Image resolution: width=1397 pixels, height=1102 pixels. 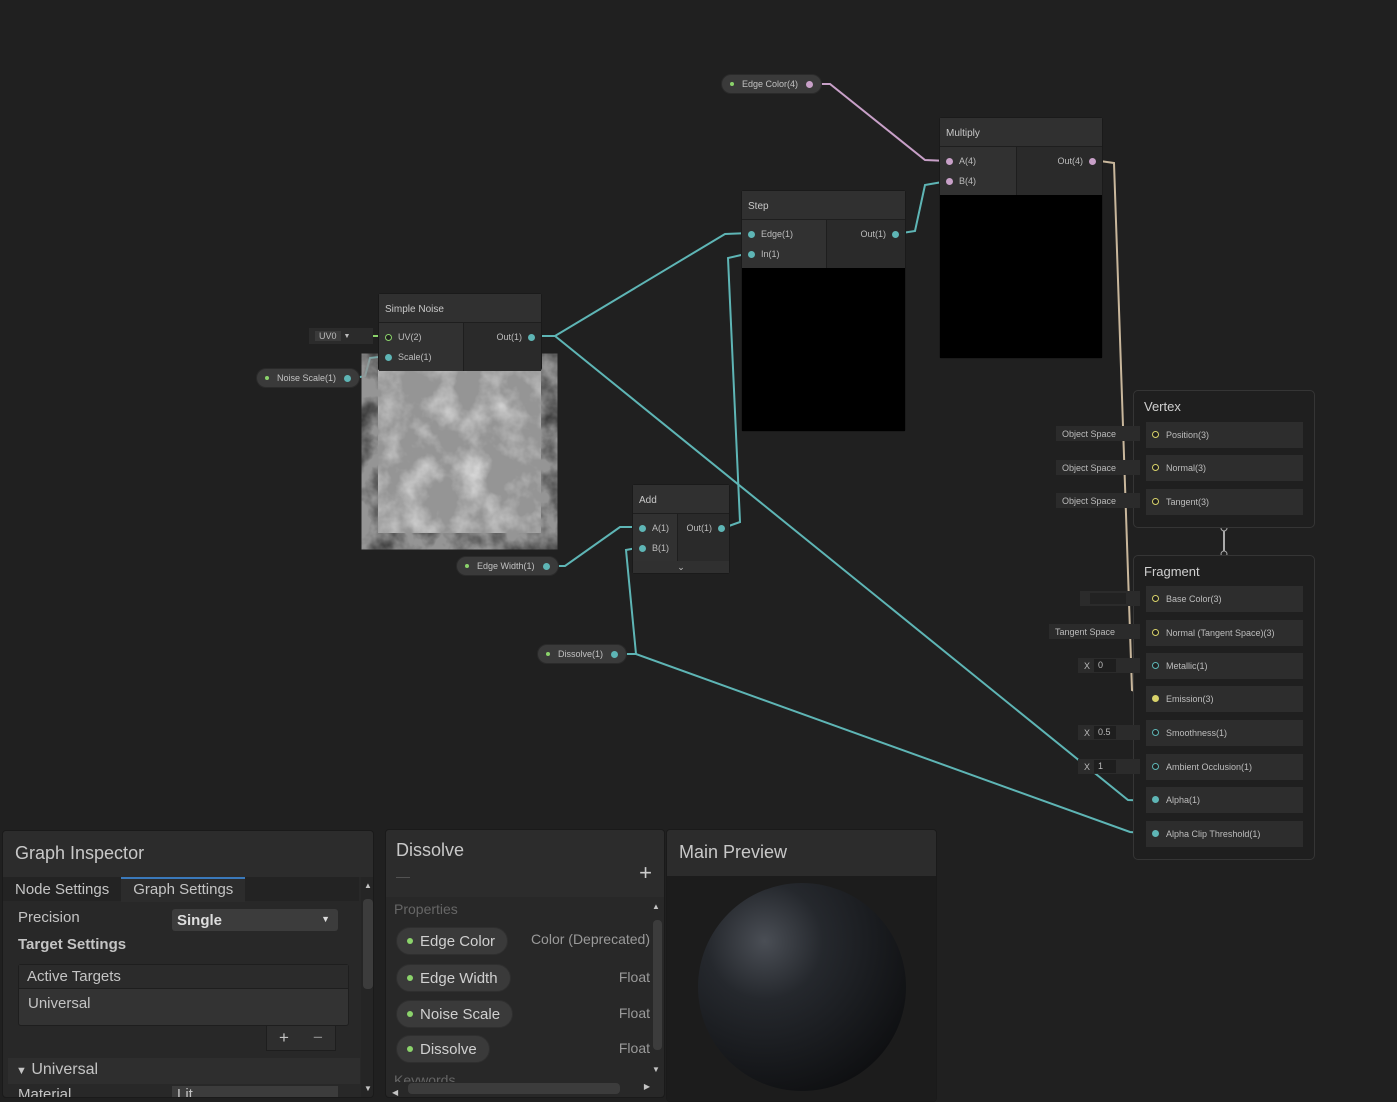 I want to click on metallic-field: X0, so click(x=1109, y=665).